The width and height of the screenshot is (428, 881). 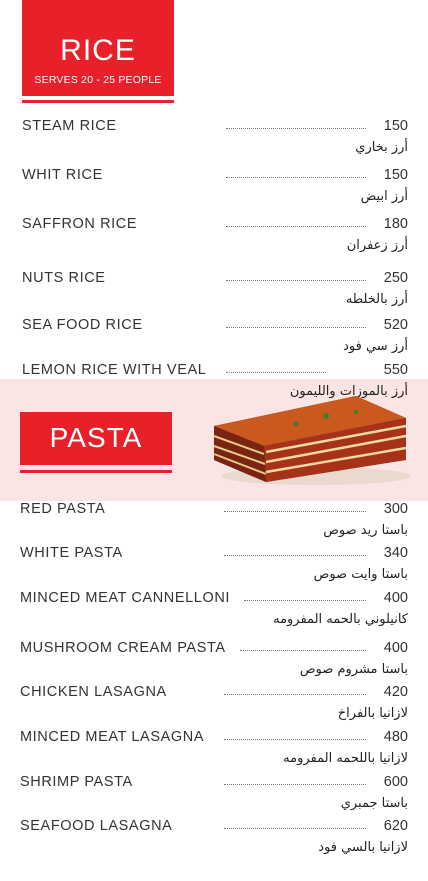 What do you see at coordinates (372, 713) in the screenshot?
I see `item-arabic-name: لازانيا بالفراخ` at bounding box center [372, 713].